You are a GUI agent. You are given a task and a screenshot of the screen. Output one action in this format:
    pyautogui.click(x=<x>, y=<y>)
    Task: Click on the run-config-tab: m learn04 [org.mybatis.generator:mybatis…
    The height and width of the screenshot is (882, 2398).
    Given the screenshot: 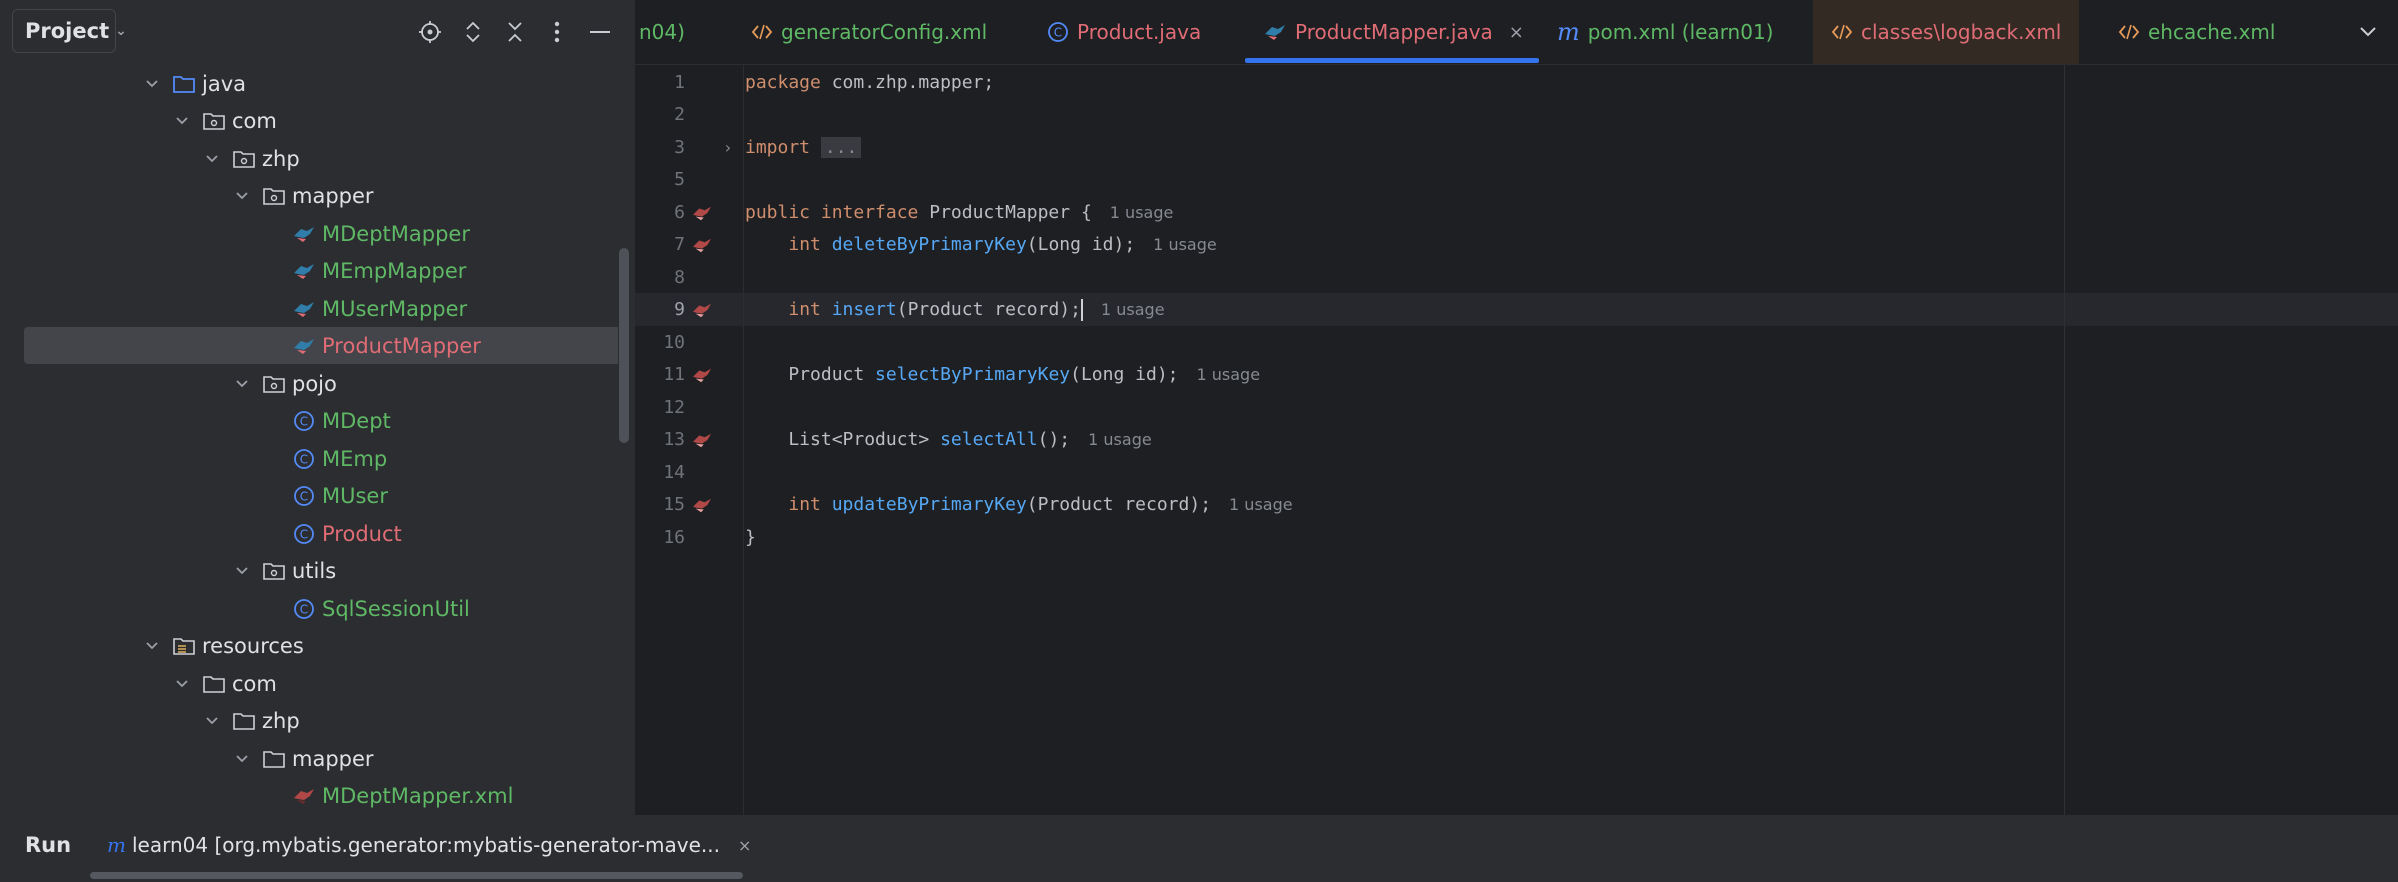 What is the action you would take?
    pyautogui.click(x=429, y=845)
    